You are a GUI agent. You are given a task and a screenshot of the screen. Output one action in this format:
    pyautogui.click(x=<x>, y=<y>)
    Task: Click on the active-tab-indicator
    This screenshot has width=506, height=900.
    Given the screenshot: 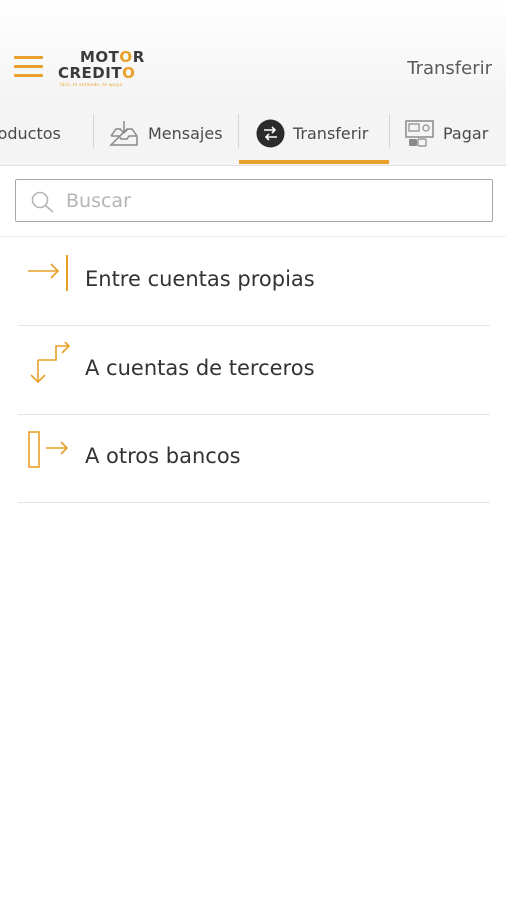 What is the action you would take?
    pyautogui.click(x=314, y=162)
    